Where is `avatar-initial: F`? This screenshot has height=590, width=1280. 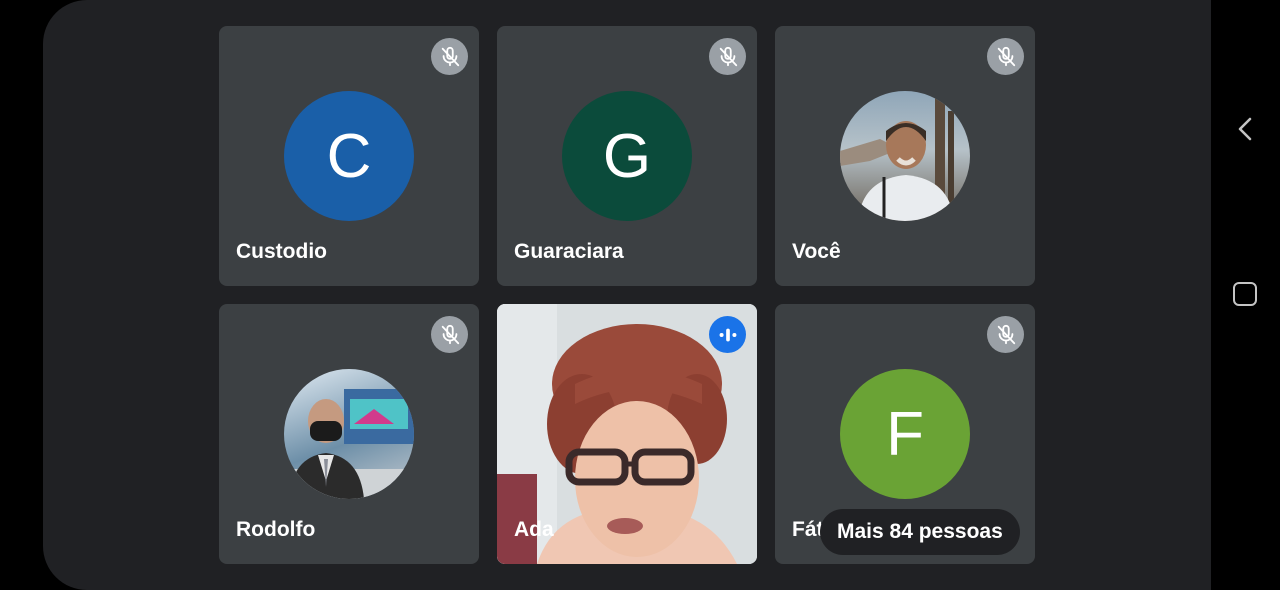 avatar-initial: F is located at coordinates (905, 434).